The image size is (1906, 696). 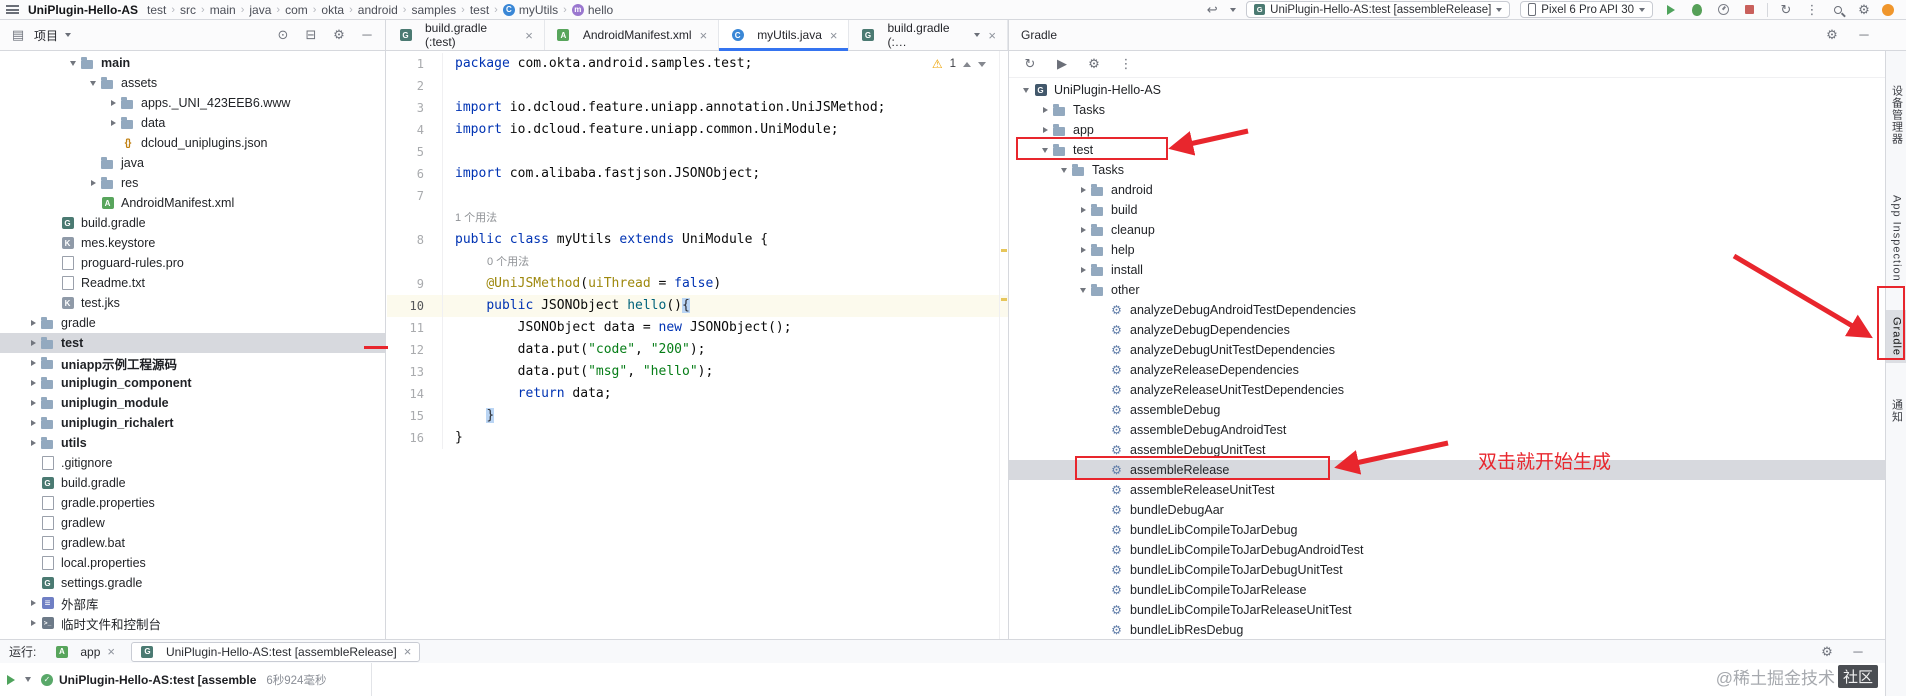 What do you see at coordinates (192, 323) in the screenshot?
I see `project-tree-item: gradle` at bounding box center [192, 323].